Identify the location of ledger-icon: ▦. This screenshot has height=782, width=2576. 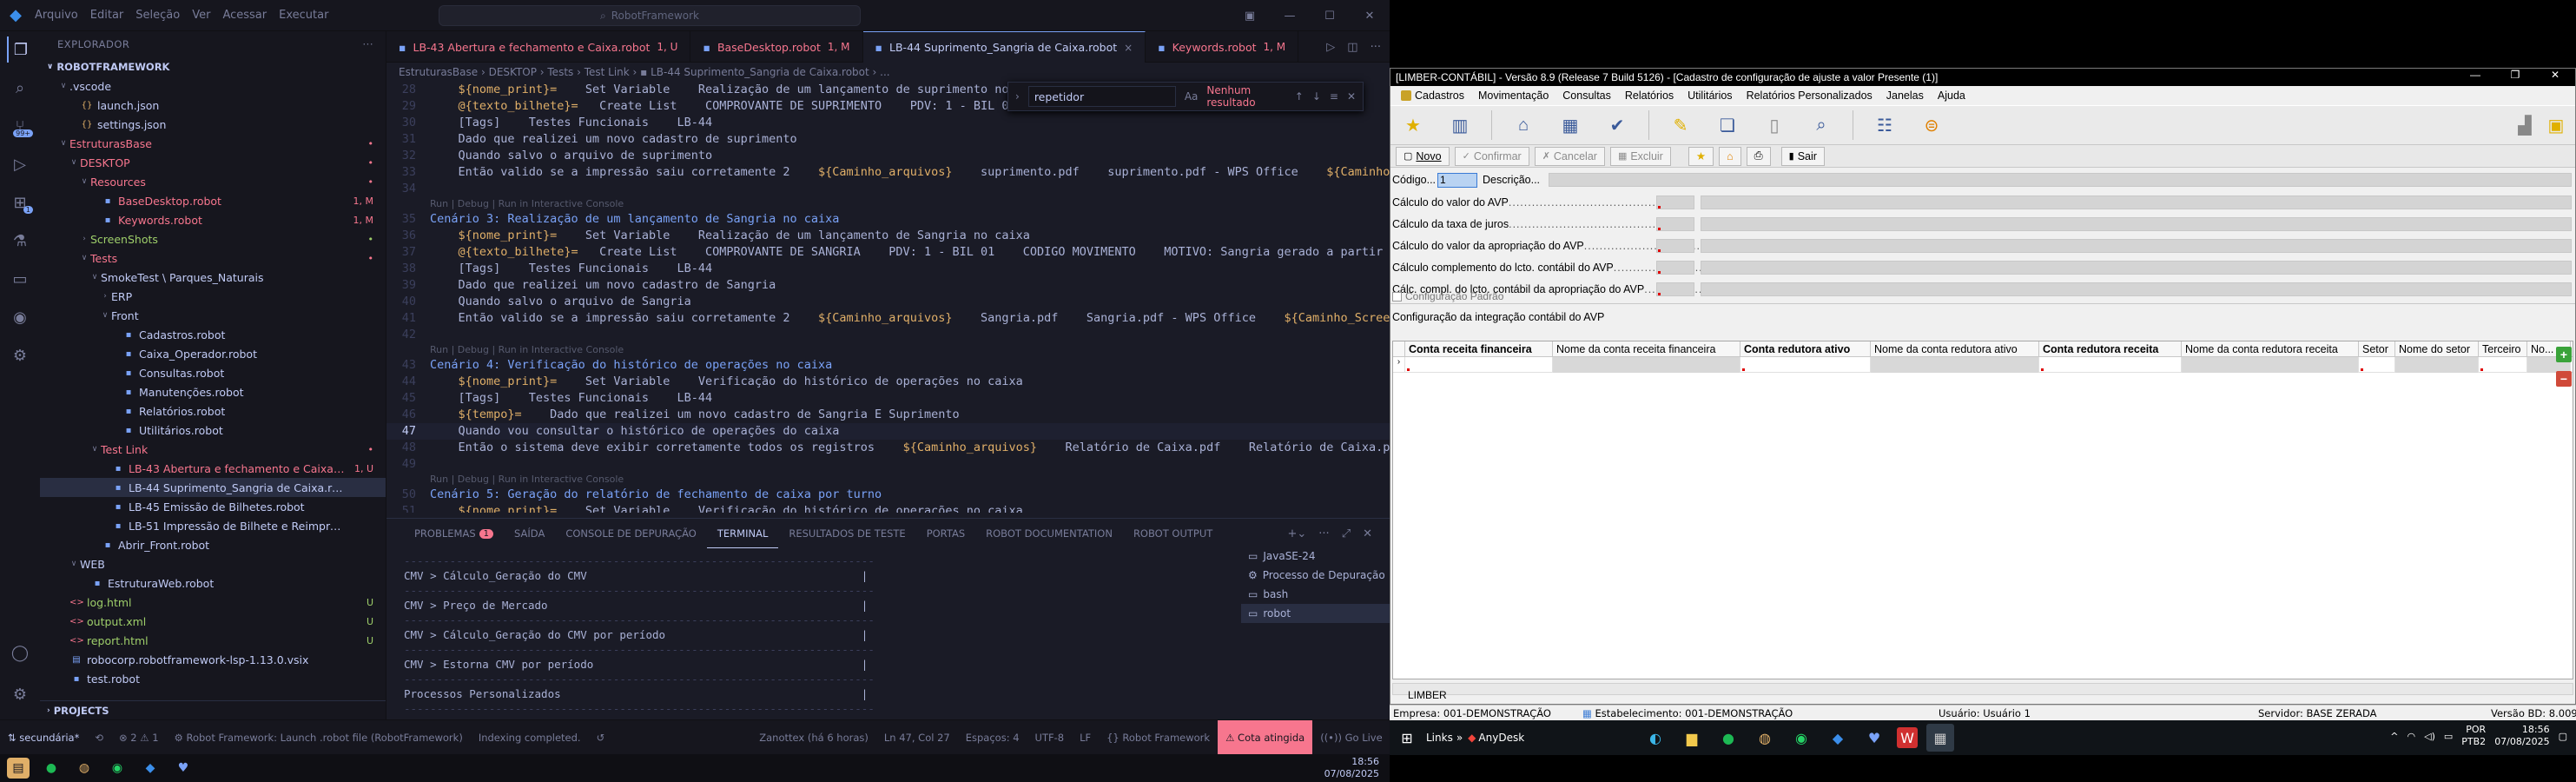
(1570, 125).